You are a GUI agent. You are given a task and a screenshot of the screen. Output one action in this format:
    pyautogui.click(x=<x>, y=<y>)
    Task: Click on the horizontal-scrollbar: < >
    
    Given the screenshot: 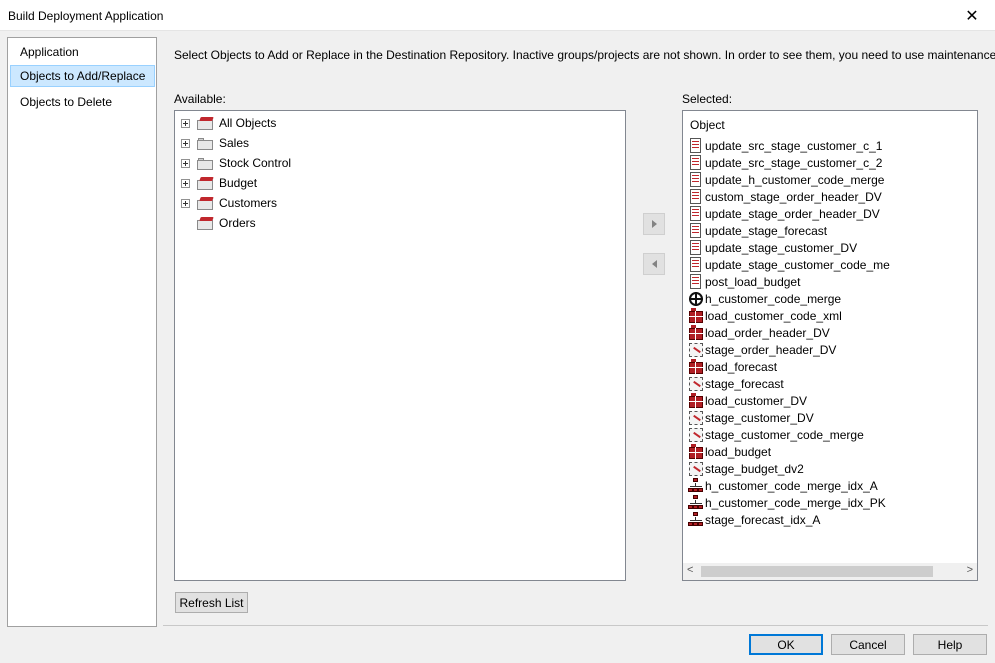 What is the action you would take?
    pyautogui.click(x=830, y=571)
    